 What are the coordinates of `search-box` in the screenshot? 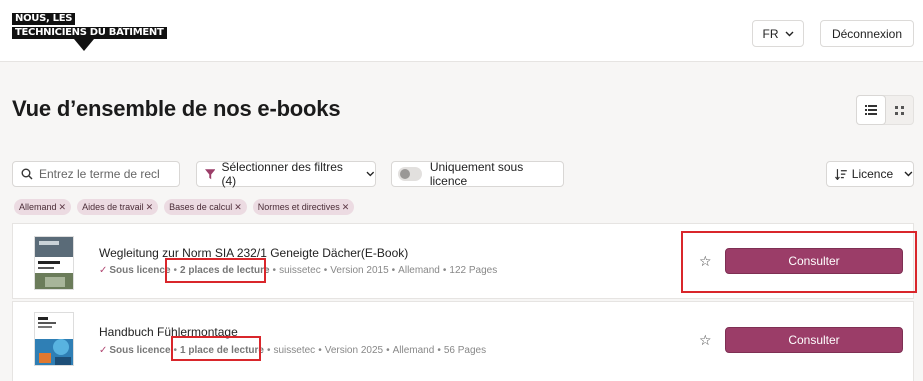 It's located at (96, 174).